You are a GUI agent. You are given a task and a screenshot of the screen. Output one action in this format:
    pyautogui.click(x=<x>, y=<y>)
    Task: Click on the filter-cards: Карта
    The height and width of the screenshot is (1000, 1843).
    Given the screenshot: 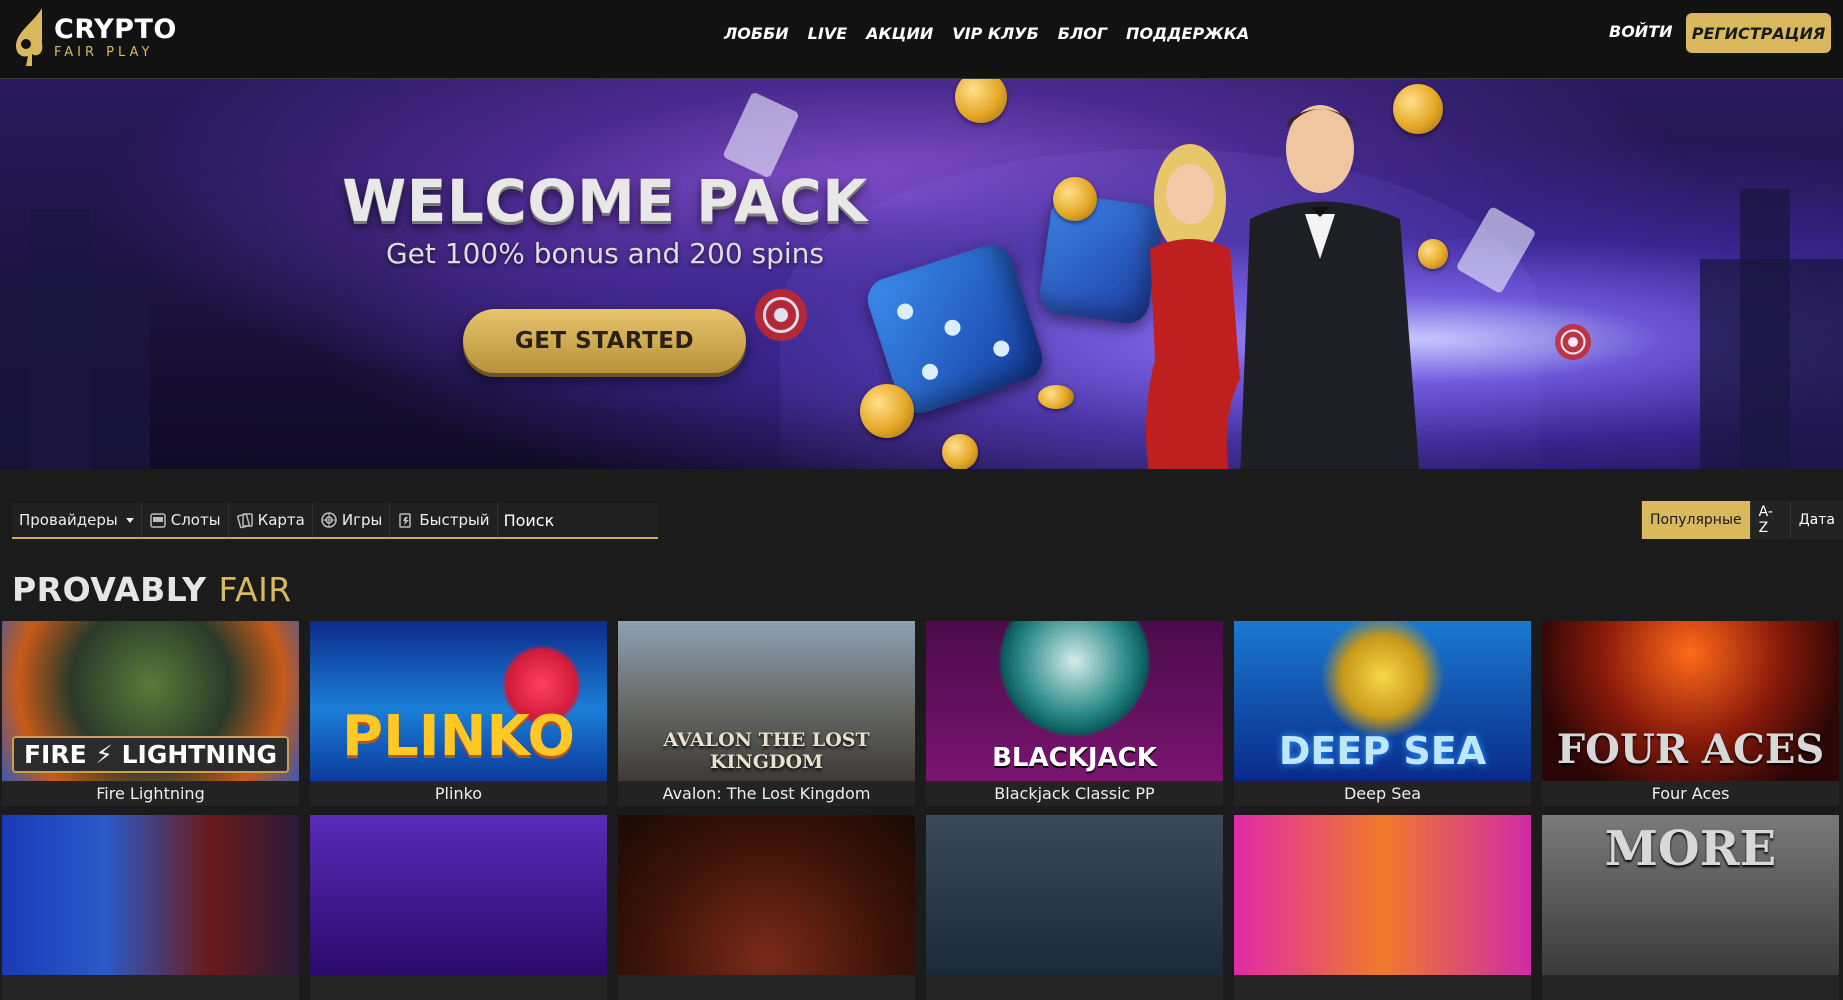 What is the action you would take?
    pyautogui.click(x=271, y=520)
    